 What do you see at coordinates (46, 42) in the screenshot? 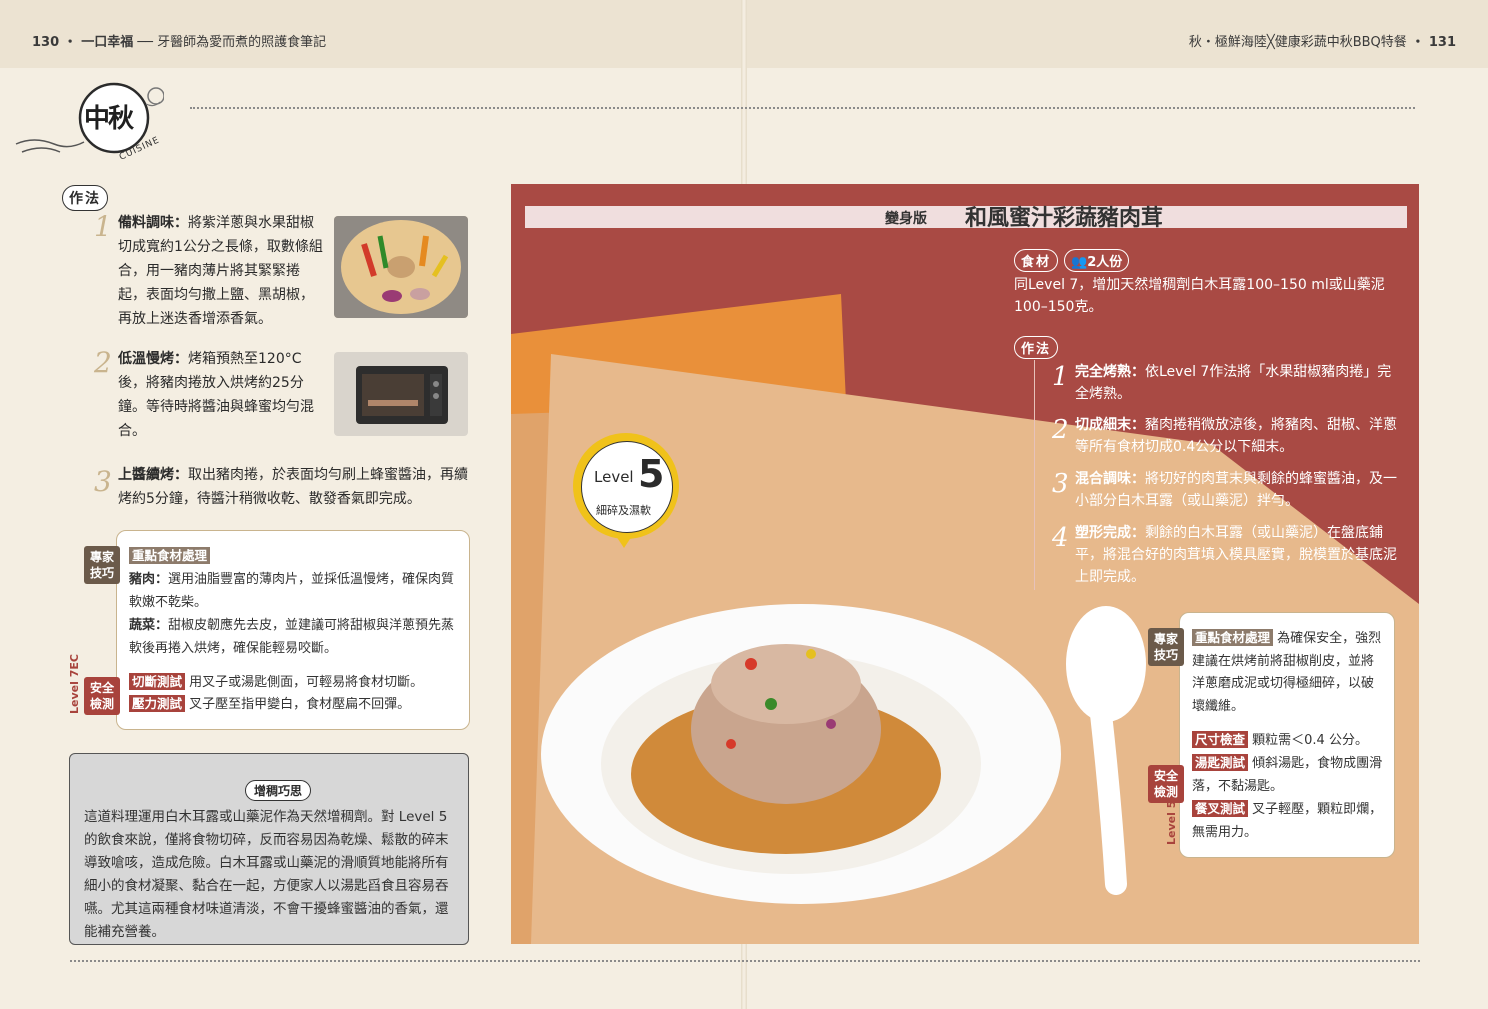
I see `left-page-number: 130` at bounding box center [46, 42].